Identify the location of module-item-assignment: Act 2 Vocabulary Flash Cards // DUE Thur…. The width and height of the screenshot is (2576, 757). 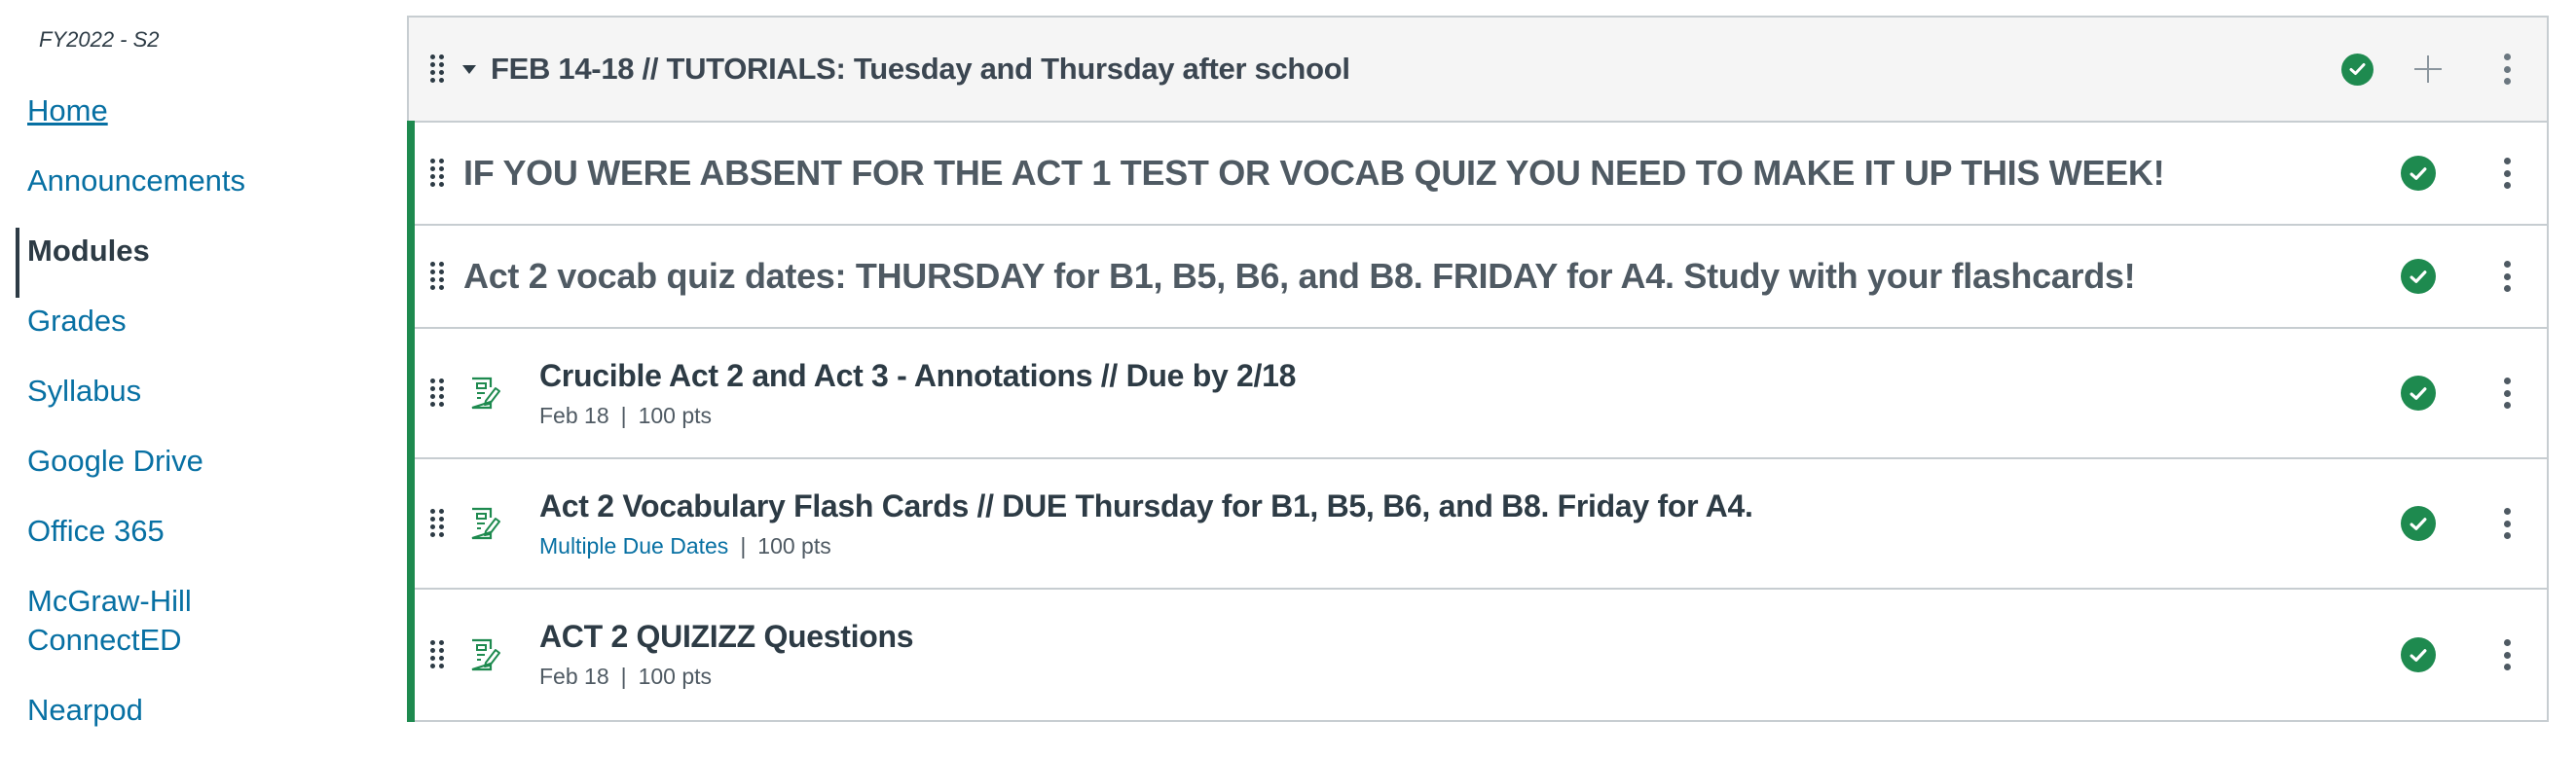
(1477, 523).